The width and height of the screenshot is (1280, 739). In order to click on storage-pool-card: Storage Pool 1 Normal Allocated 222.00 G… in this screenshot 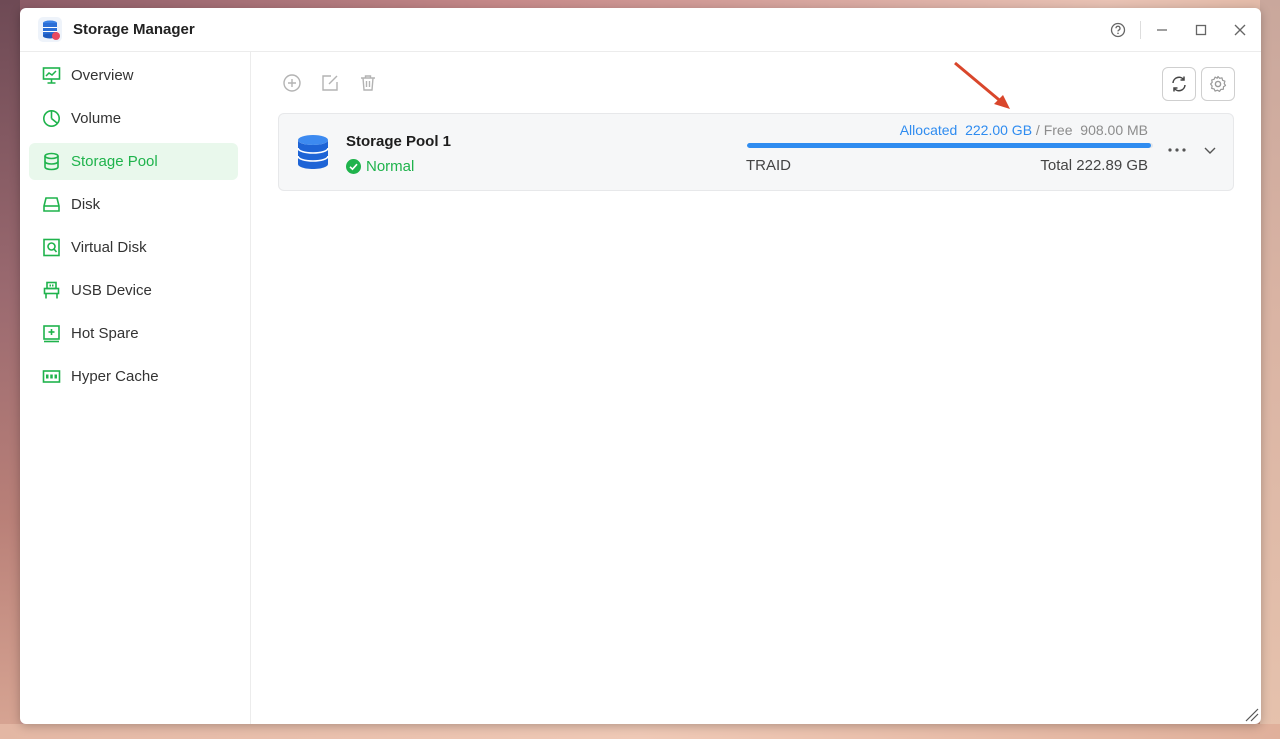, I will do `click(756, 152)`.